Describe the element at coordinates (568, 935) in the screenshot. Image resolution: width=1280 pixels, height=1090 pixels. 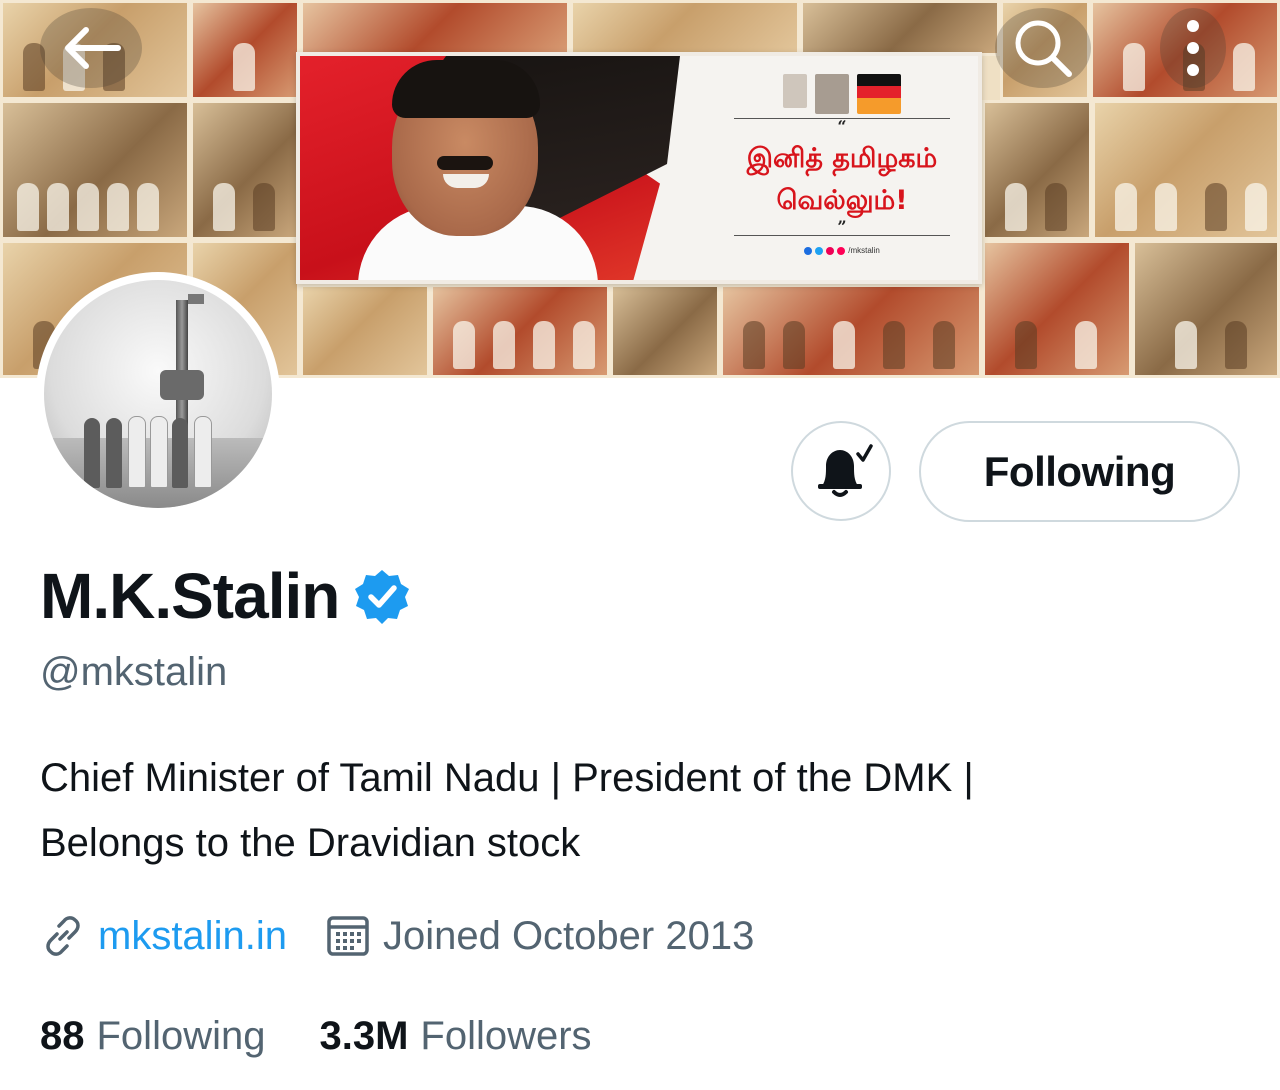
I see `joined-date: Joined October 2013` at that location.